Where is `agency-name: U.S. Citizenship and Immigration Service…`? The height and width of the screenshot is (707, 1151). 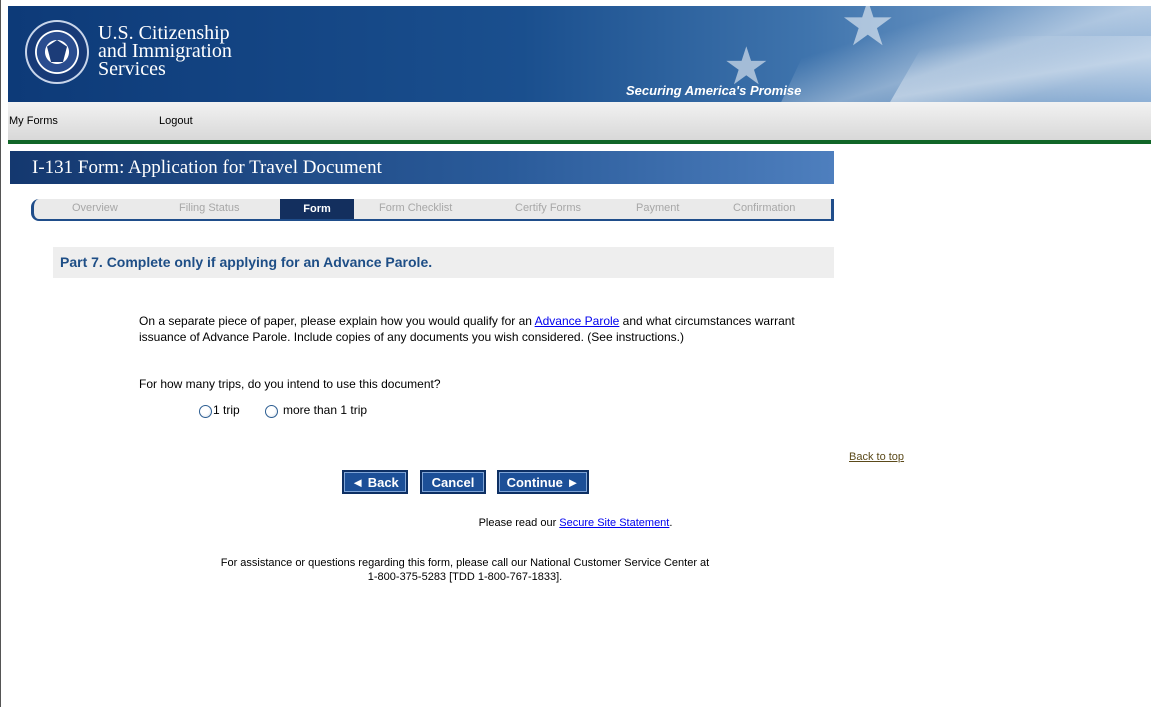
agency-name: U.S. Citizenship and Immigration Service… is located at coordinates (165, 51).